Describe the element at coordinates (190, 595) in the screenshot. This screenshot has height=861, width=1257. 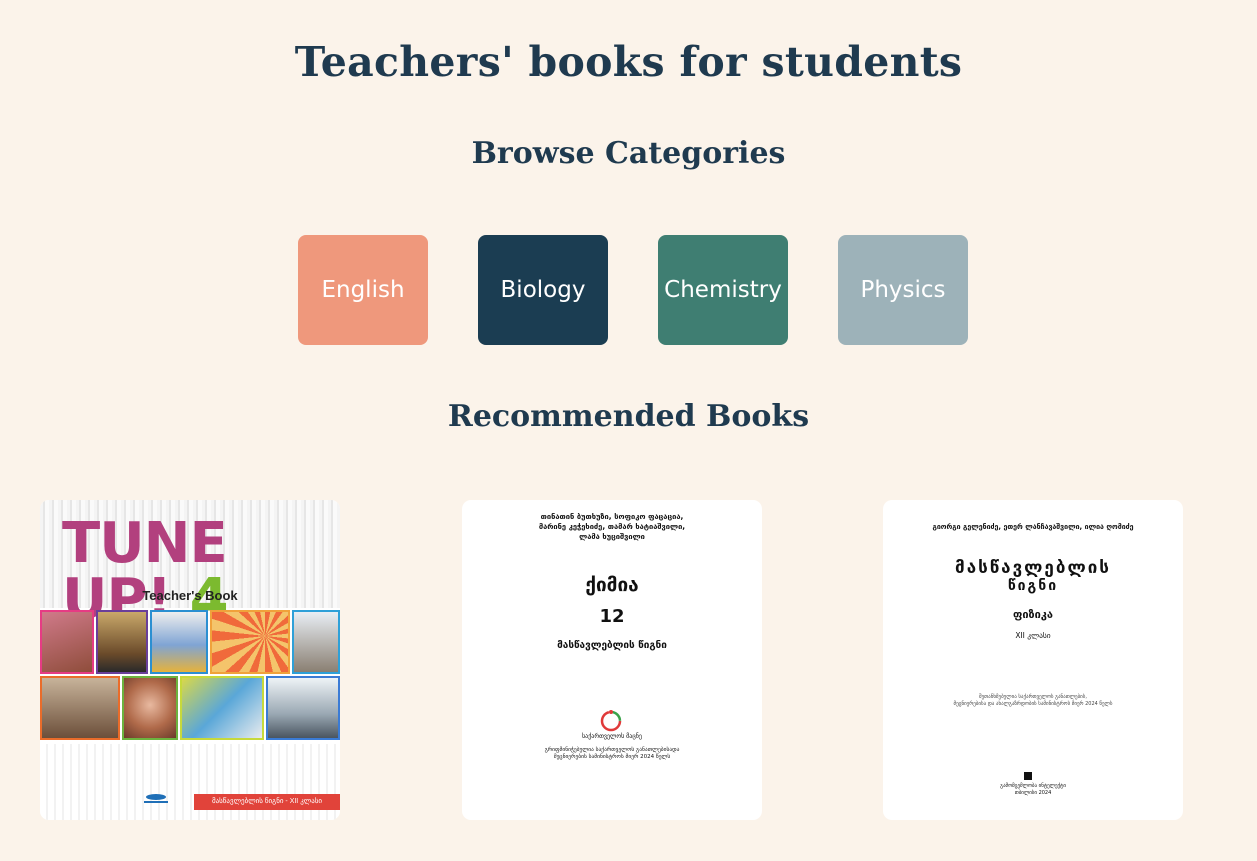
I see `book-cover-subtitle: Teacher's Book` at that location.